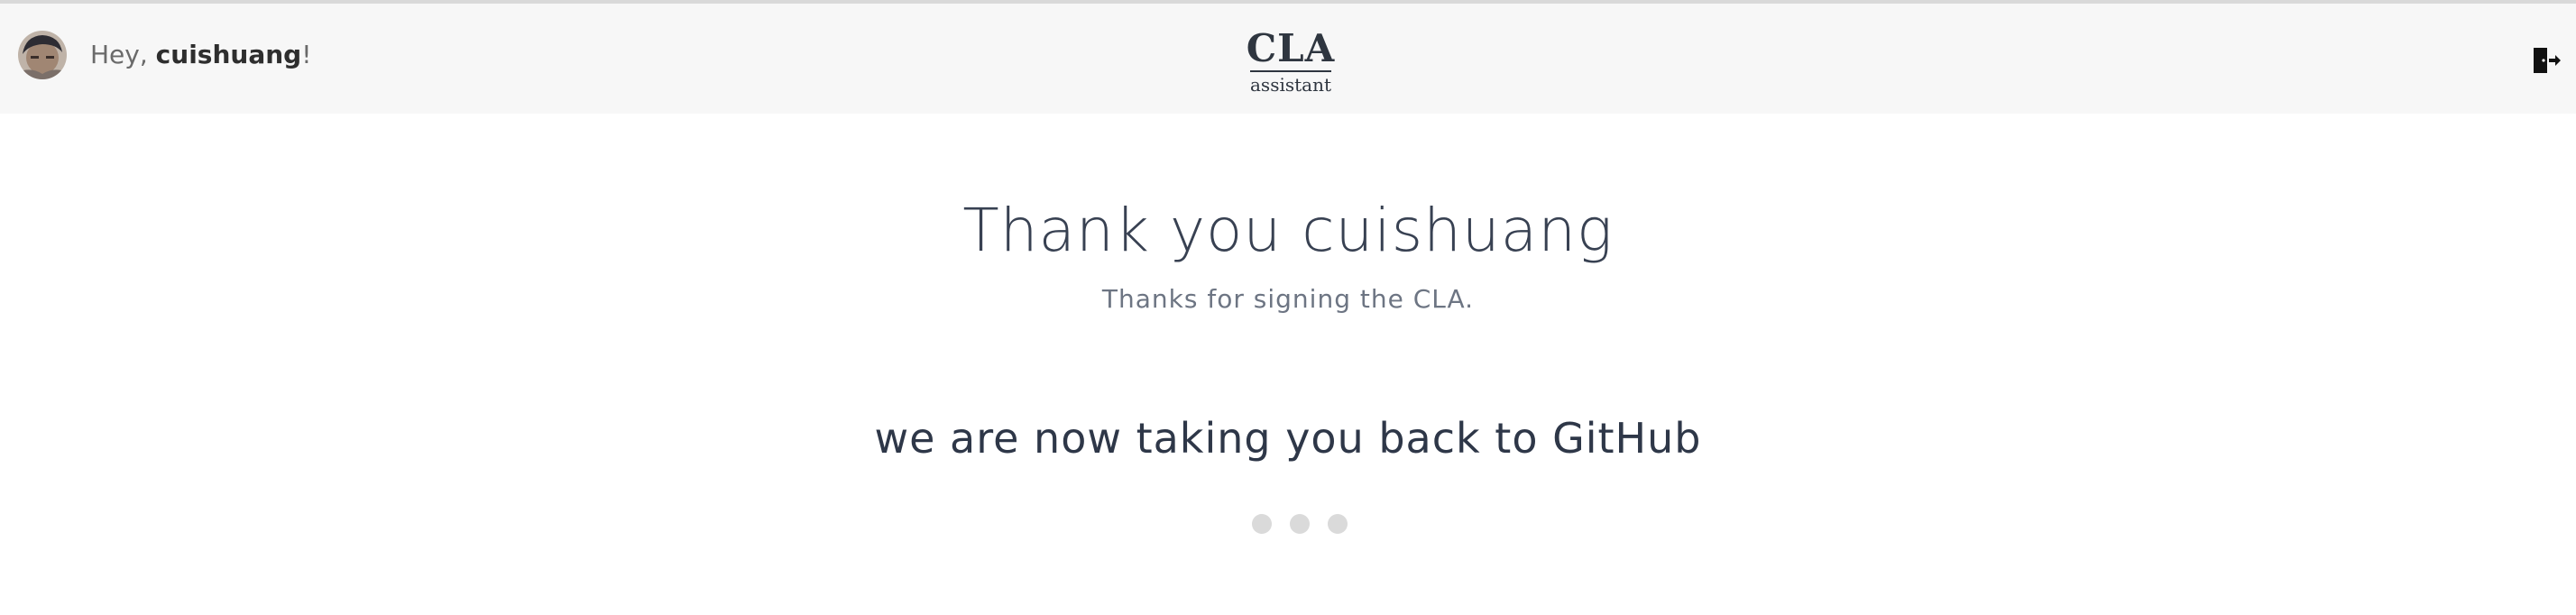 This screenshot has width=2576, height=615. What do you see at coordinates (1290, 85) in the screenshot?
I see `logo-subtitle: assistant` at bounding box center [1290, 85].